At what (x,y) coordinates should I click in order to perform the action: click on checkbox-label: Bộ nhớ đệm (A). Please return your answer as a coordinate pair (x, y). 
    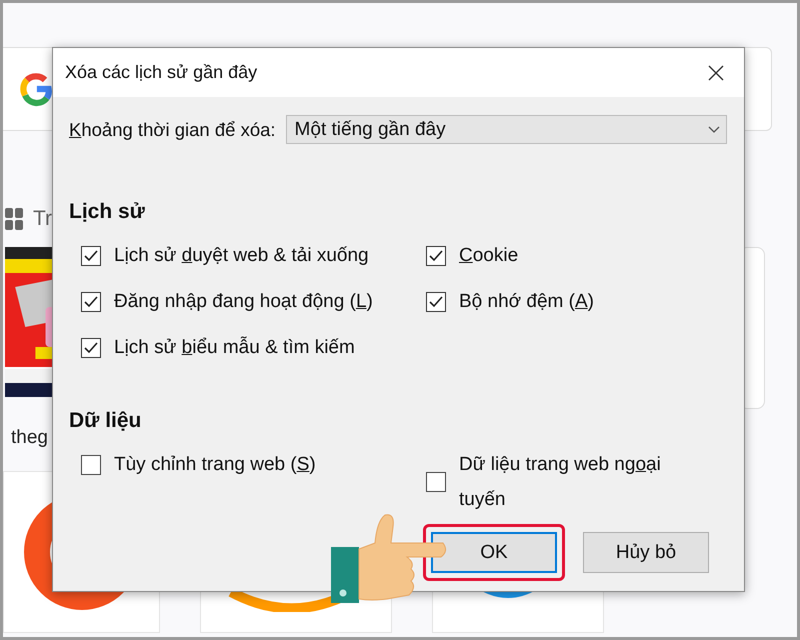
    Looking at the image, I should click on (526, 301).